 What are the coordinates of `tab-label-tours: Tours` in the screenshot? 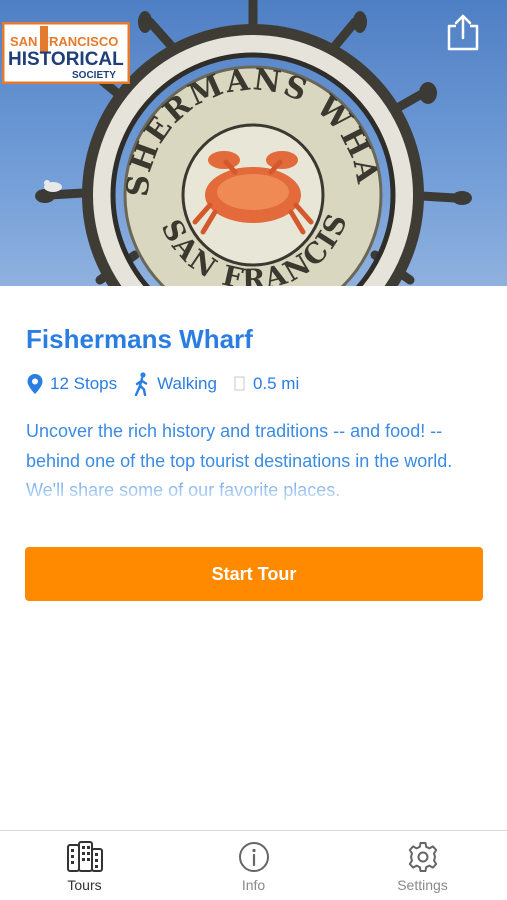 It's located at (84, 885).